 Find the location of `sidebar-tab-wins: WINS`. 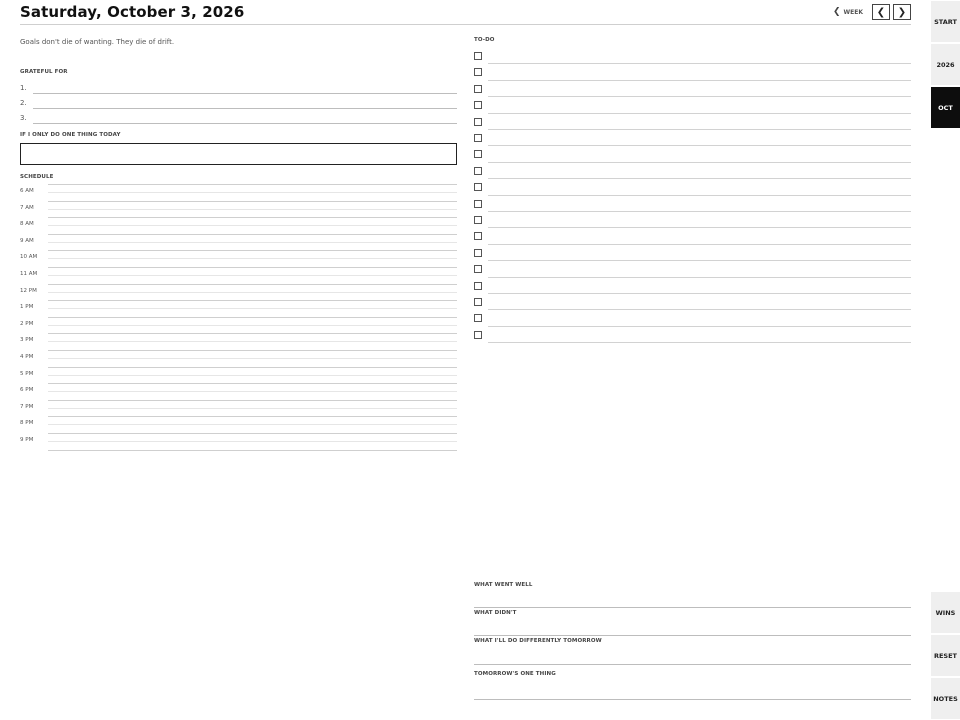

sidebar-tab-wins: WINS is located at coordinates (945, 612).